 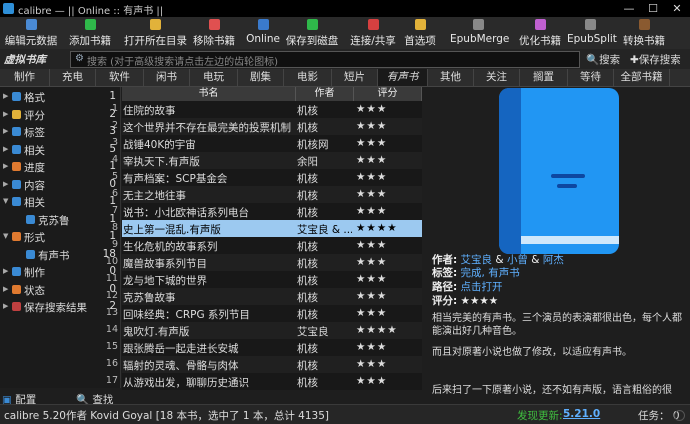 I want to click on row-number: 2, so click(x=114, y=125).